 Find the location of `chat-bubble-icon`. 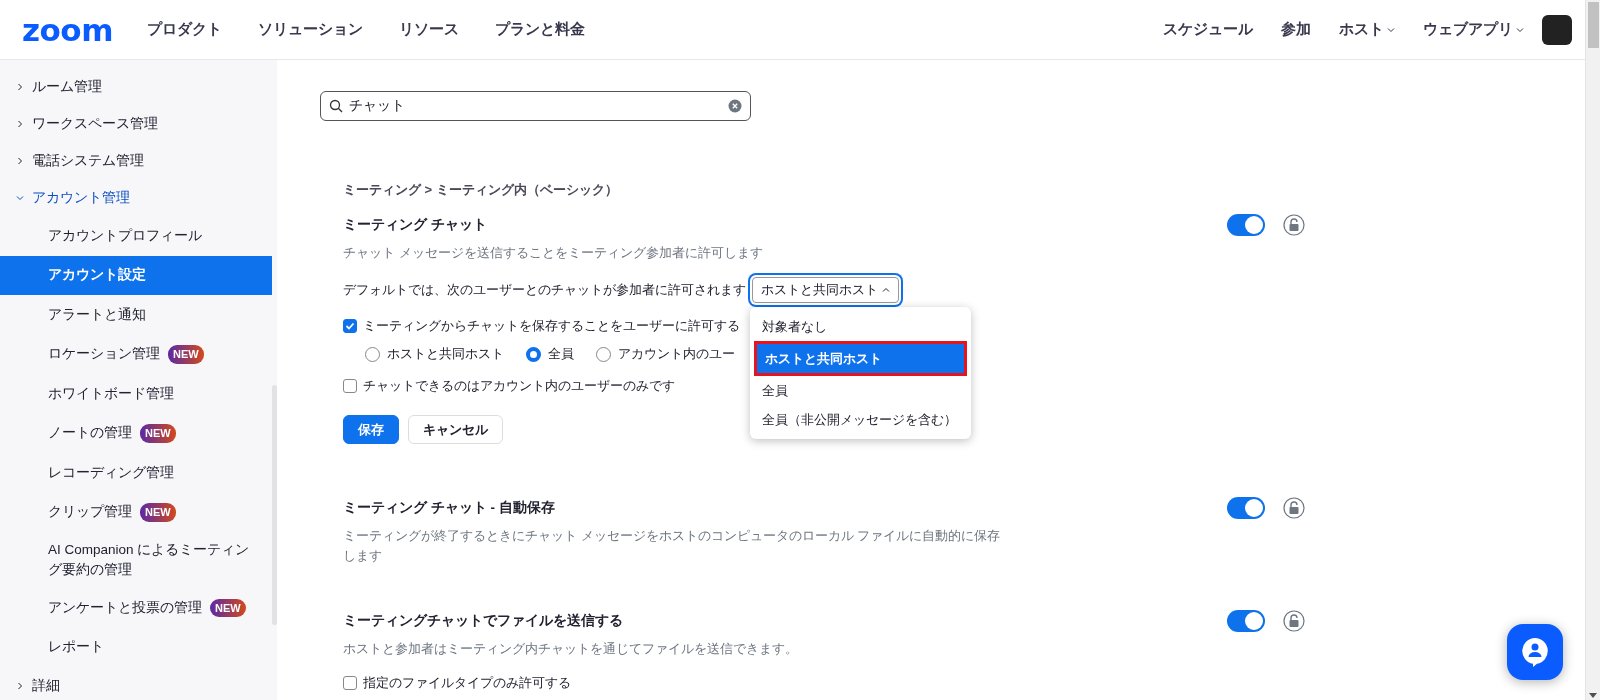

chat-bubble-icon is located at coordinates (1535, 652).